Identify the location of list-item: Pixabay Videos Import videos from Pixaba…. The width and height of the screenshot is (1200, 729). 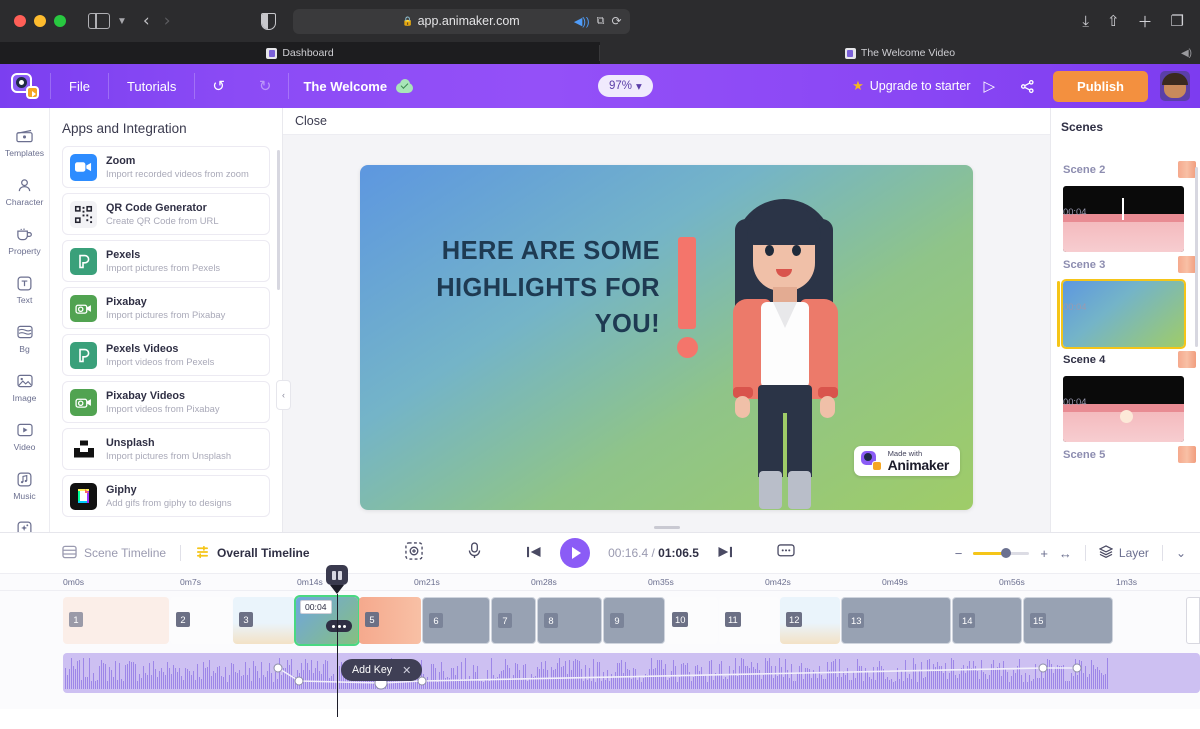
(166, 402).